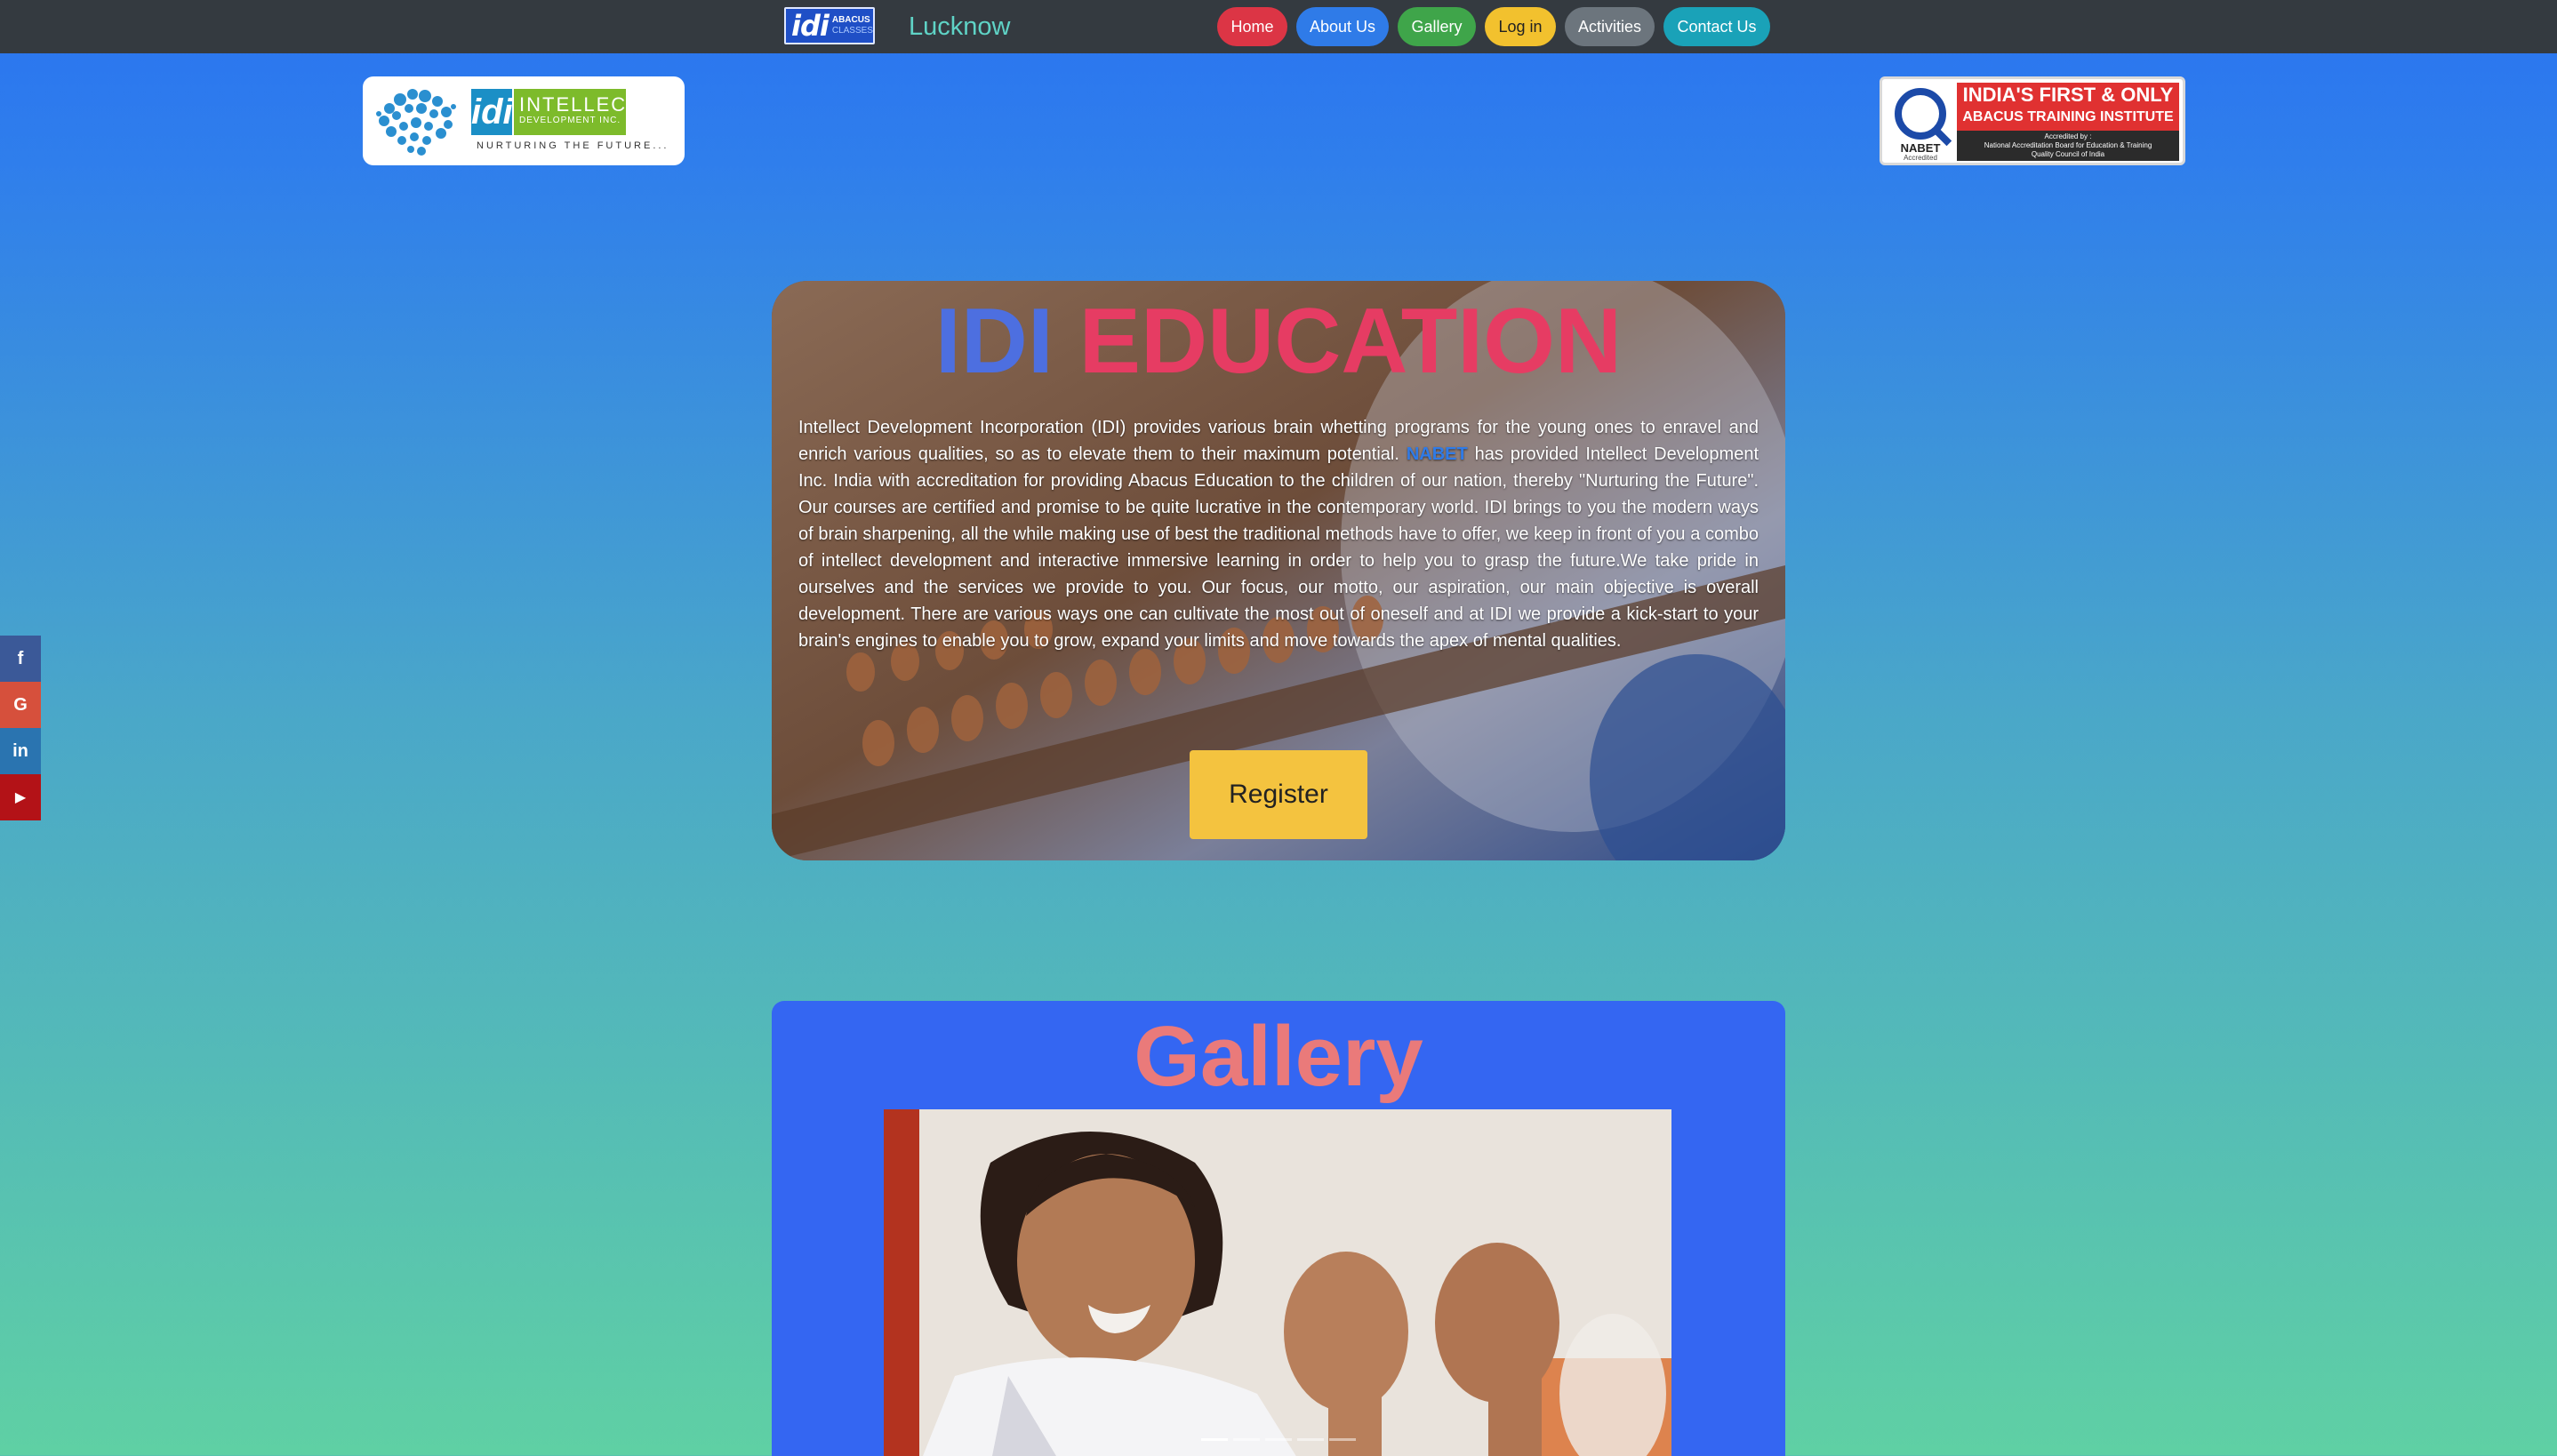  I want to click on nabet-headline-2: ABACUS TRAINING INSTITUTE, so click(2068, 116).